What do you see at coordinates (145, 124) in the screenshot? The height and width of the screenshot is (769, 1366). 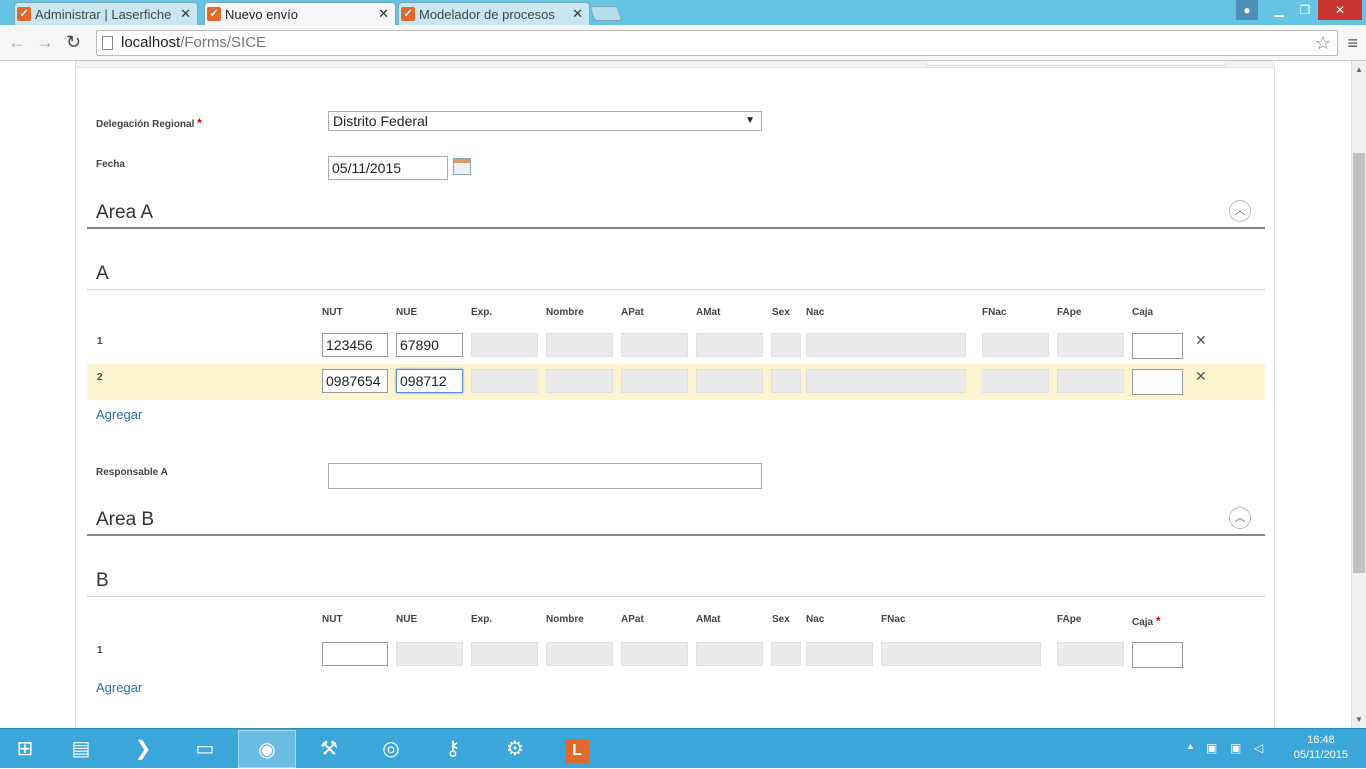 I see `delegacion-label-text: Delegación Regional` at bounding box center [145, 124].